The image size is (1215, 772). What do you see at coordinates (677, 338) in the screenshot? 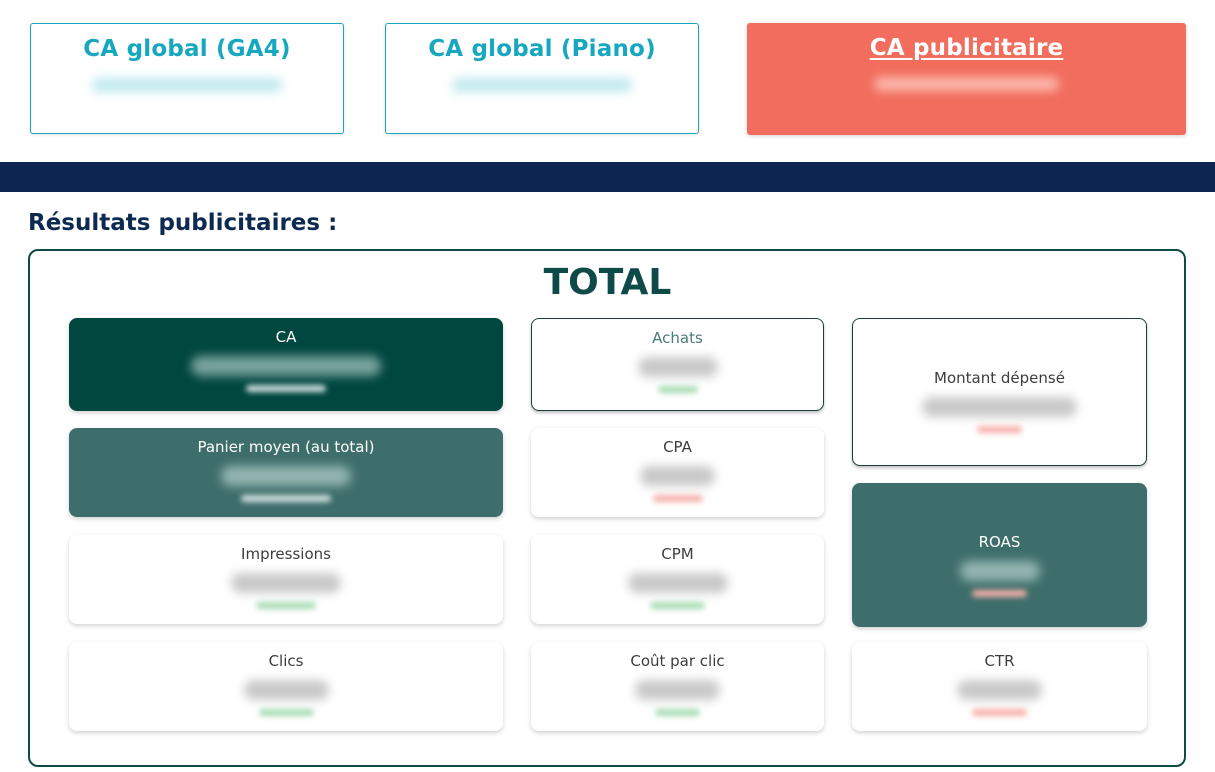
I see `kpi-label: Achats` at bounding box center [677, 338].